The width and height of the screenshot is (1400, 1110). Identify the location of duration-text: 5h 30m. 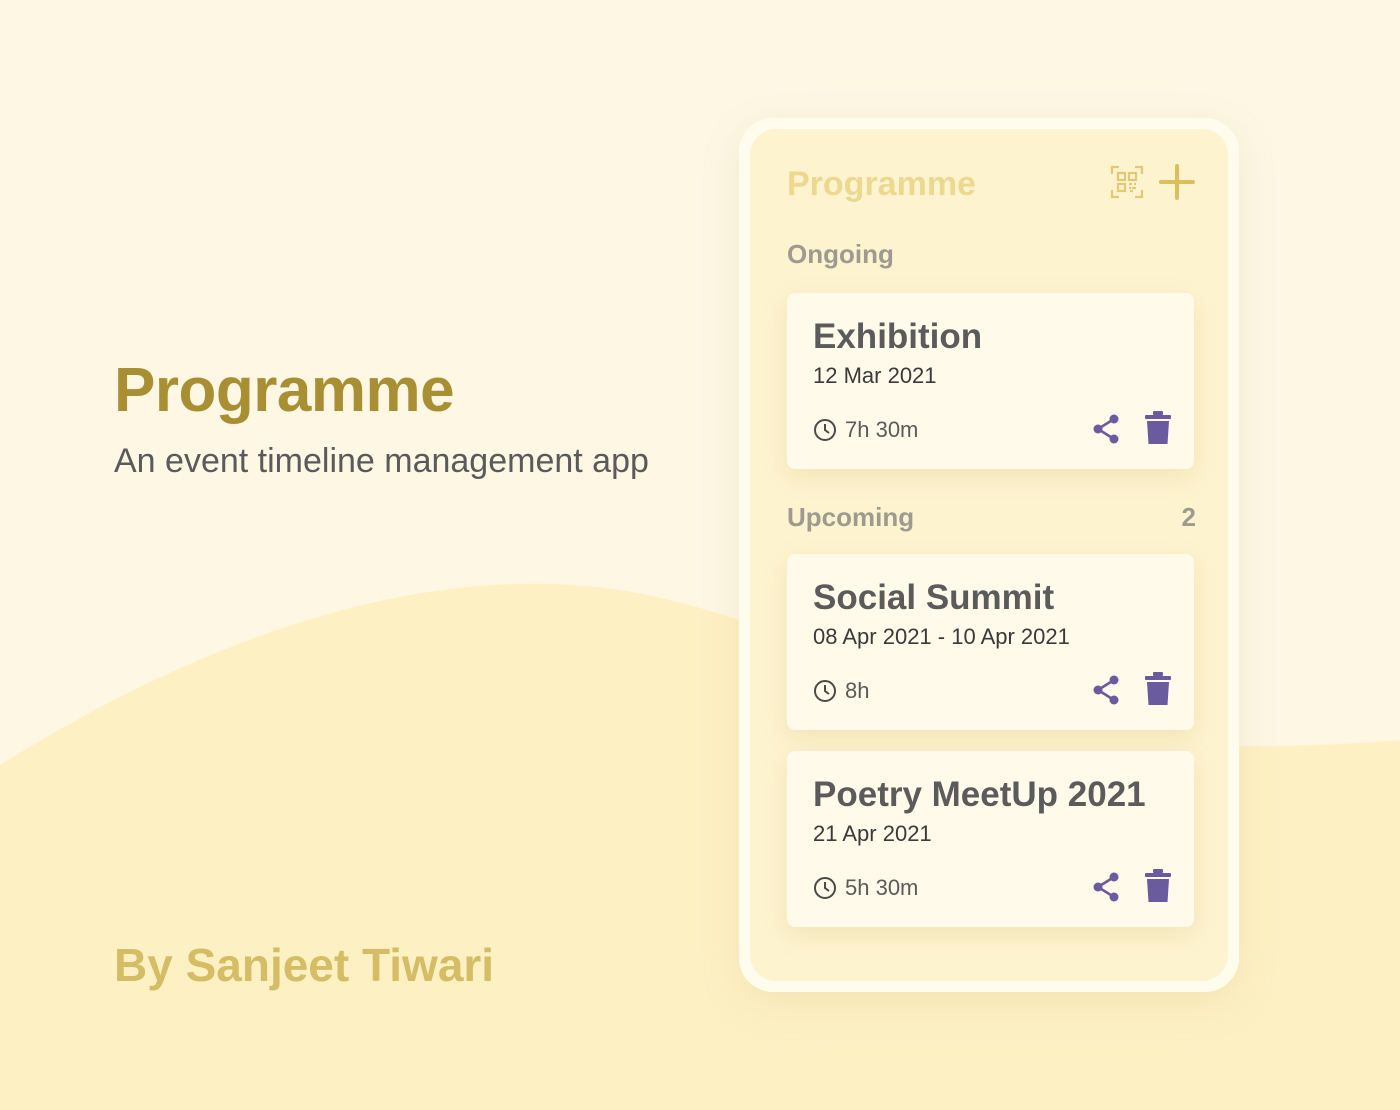
(882, 887).